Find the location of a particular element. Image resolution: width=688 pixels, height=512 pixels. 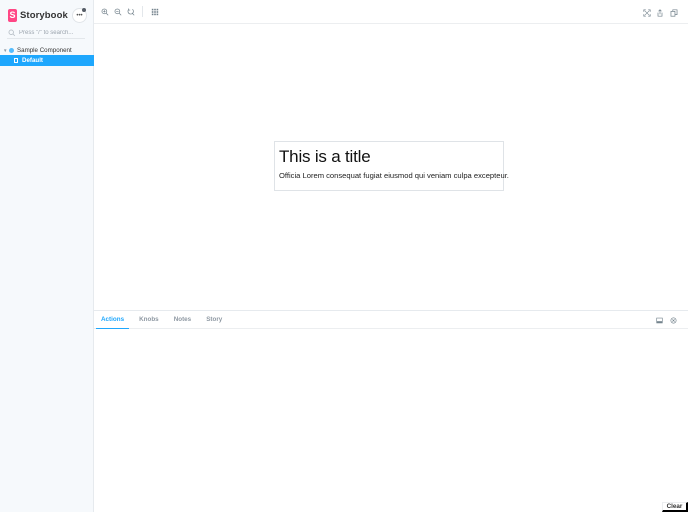

panel-bottom-icon is located at coordinates (659, 320).